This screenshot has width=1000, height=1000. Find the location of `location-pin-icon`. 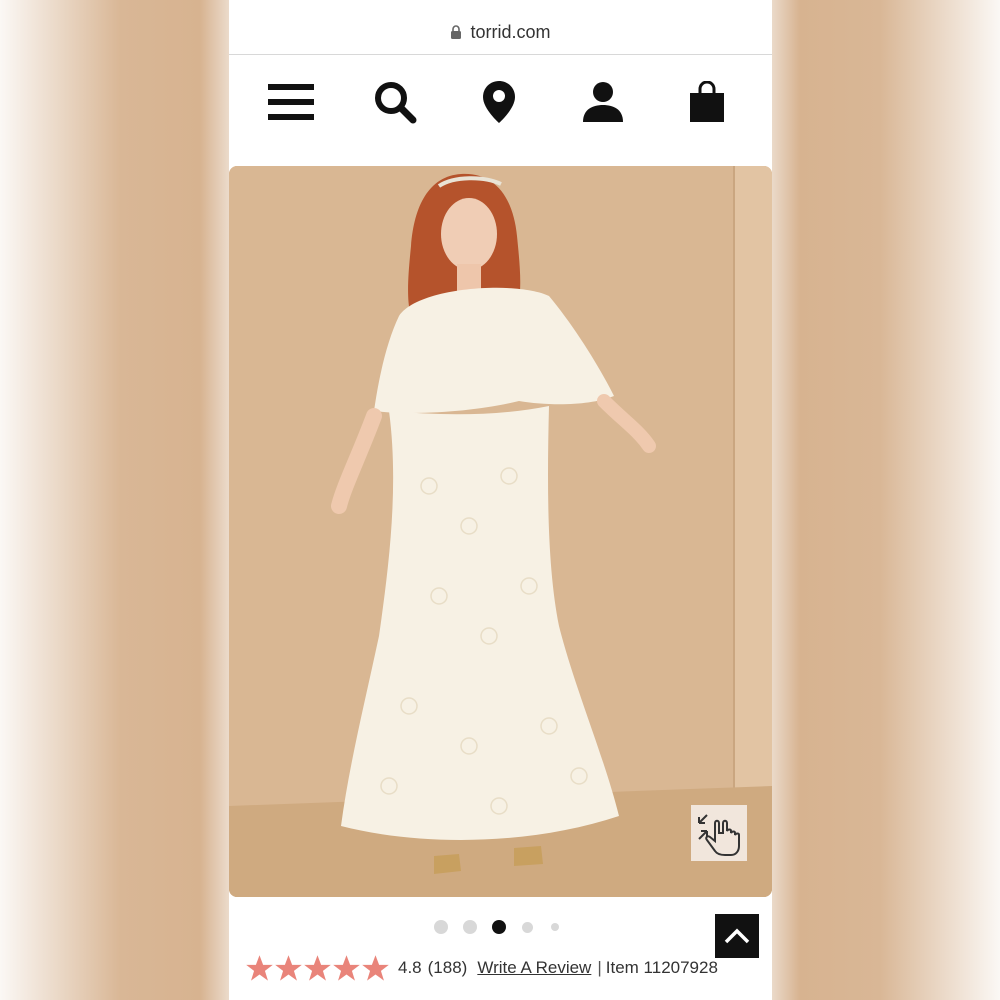

location-pin-icon is located at coordinates (499, 102).